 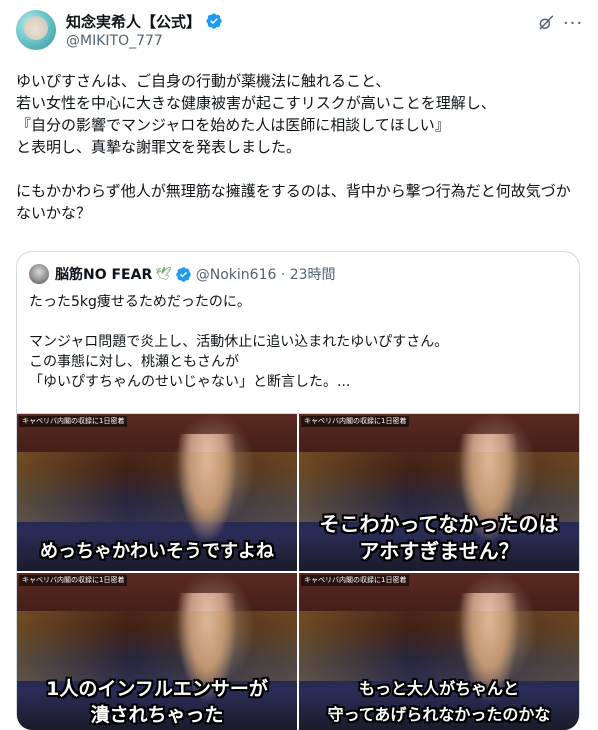 I want to click on media-image-3: キャベリバ内閣の収録に1日密着 1人のインフルエンサーが 潰されちゃった, so click(x=157, y=651).